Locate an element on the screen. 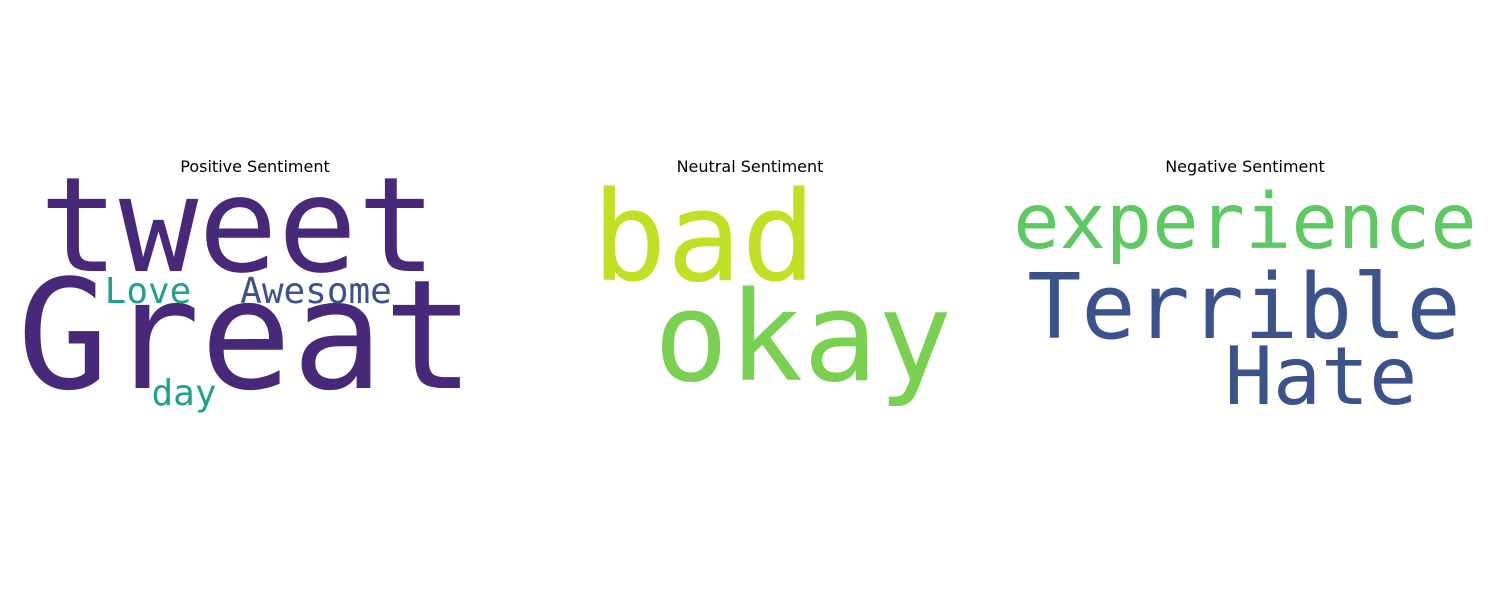  word-awesome: Awesome is located at coordinates (316, 291).